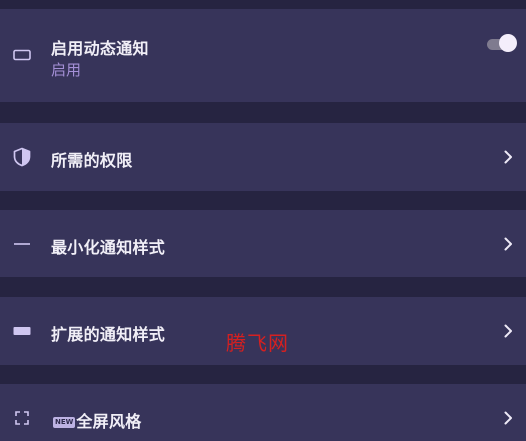 The height and width of the screenshot is (441, 526). I want to click on row-title: 扩展的通知样式, so click(108, 334).